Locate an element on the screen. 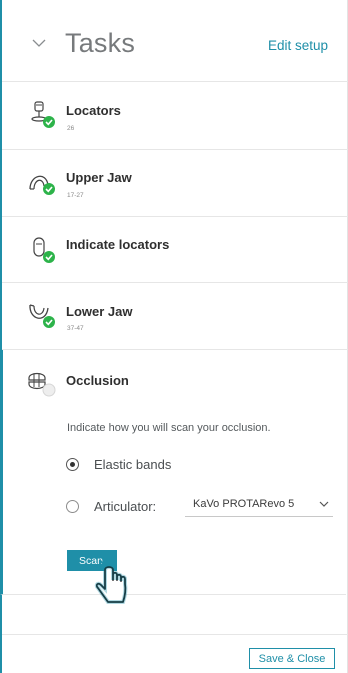 This screenshot has width=348, height=673. task-name: Occlusion is located at coordinates (97, 380).